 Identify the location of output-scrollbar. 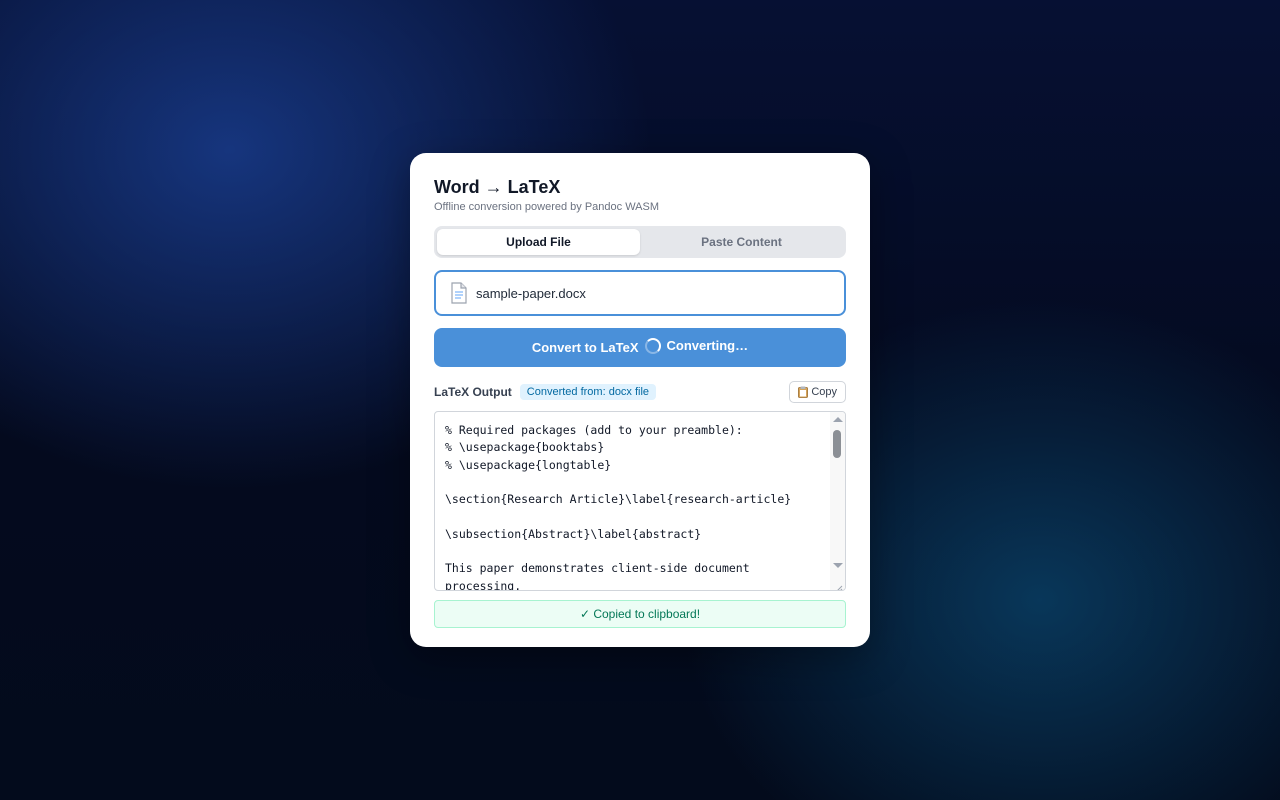
(837, 501).